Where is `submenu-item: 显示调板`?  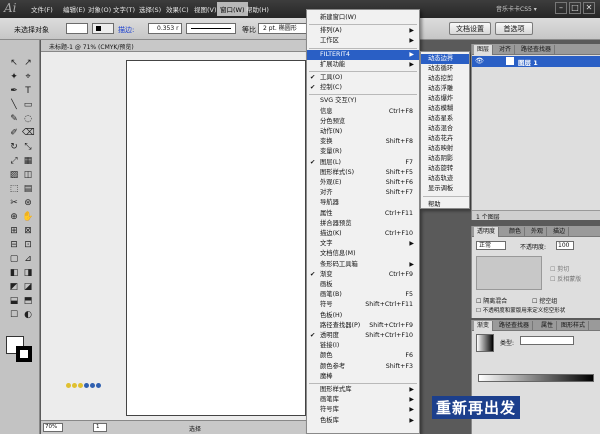 submenu-item: 显示调板 is located at coordinates (445, 189).